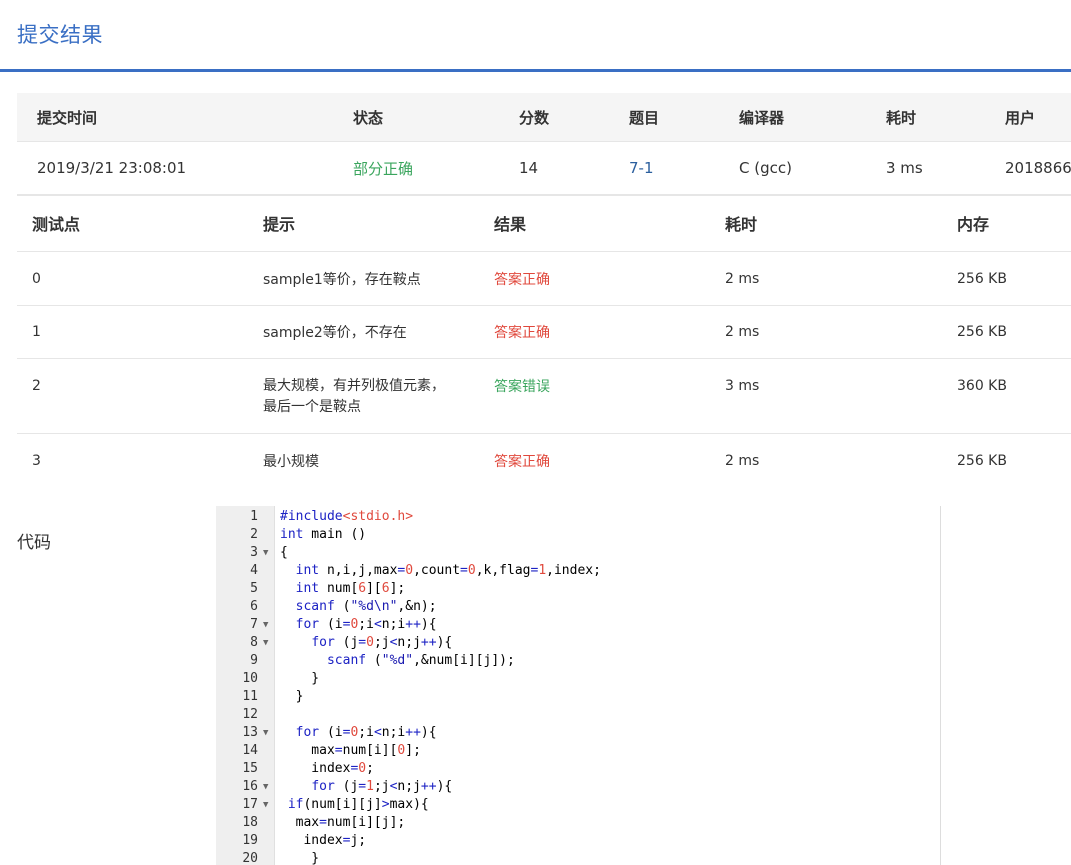 This screenshot has height=865, width=1071. Describe the element at coordinates (347, 516) in the screenshot. I see `code-text: #include<stdio.h>` at that location.